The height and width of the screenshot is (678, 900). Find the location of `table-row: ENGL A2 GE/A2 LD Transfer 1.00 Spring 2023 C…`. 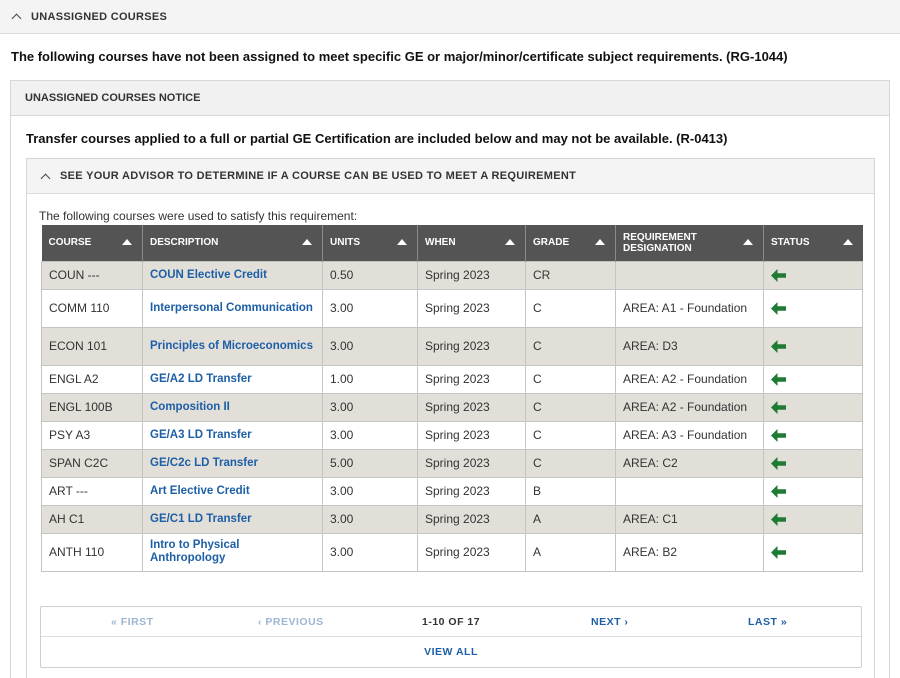

table-row: ENGL A2 GE/A2 LD Transfer 1.00 Spring 2023 C… is located at coordinates (452, 379).